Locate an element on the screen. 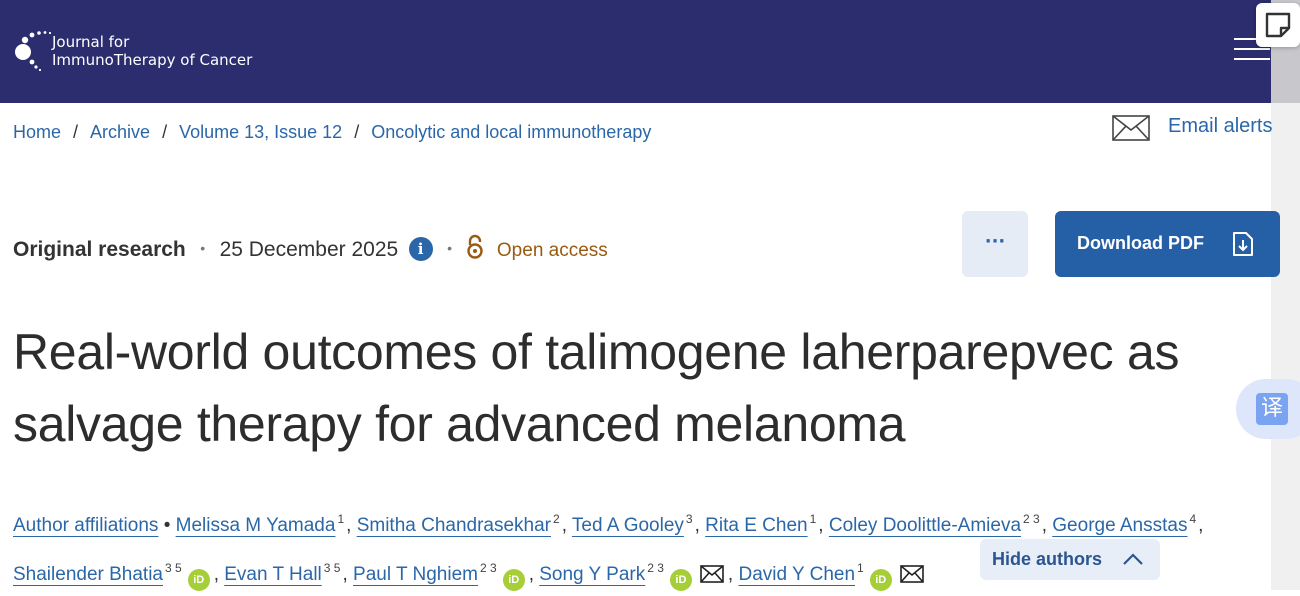 The height and width of the screenshot is (596, 1300). logo-line-2: ImmunoTherapy of Cancer is located at coordinates (152, 60).